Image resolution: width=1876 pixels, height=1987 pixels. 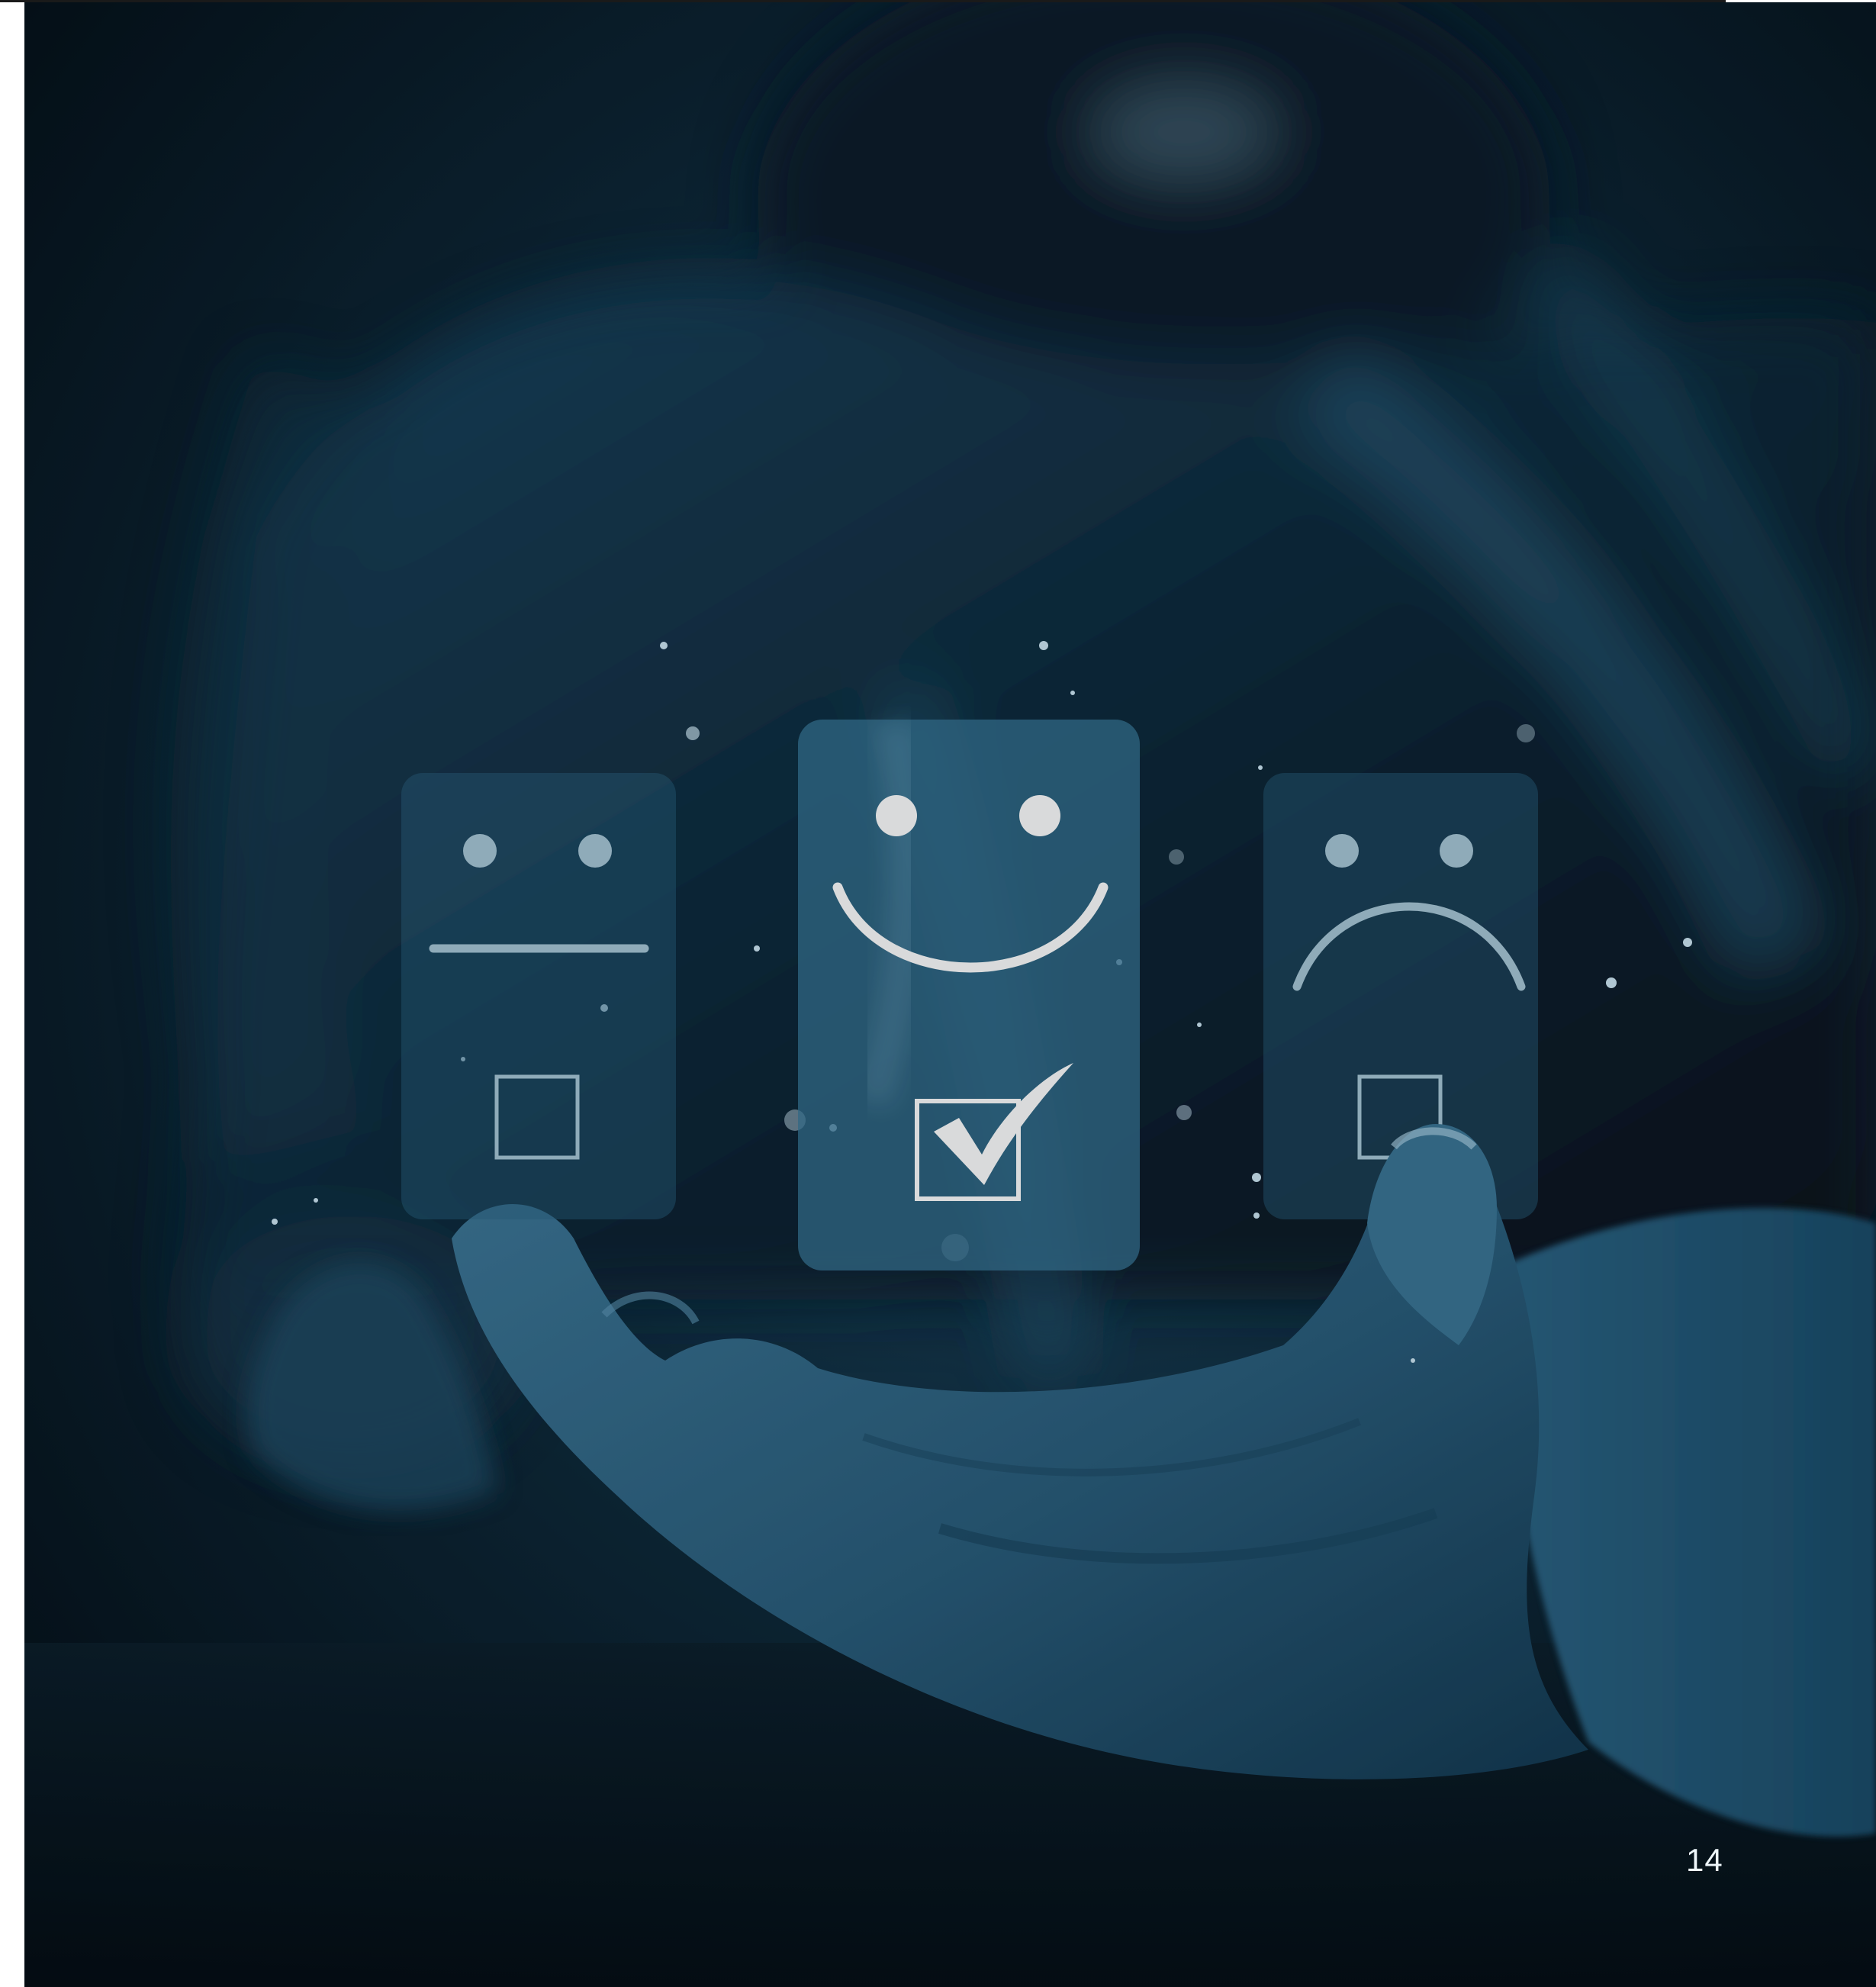 What do you see at coordinates (1704, 1860) in the screenshot?
I see `page-number: 14` at bounding box center [1704, 1860].